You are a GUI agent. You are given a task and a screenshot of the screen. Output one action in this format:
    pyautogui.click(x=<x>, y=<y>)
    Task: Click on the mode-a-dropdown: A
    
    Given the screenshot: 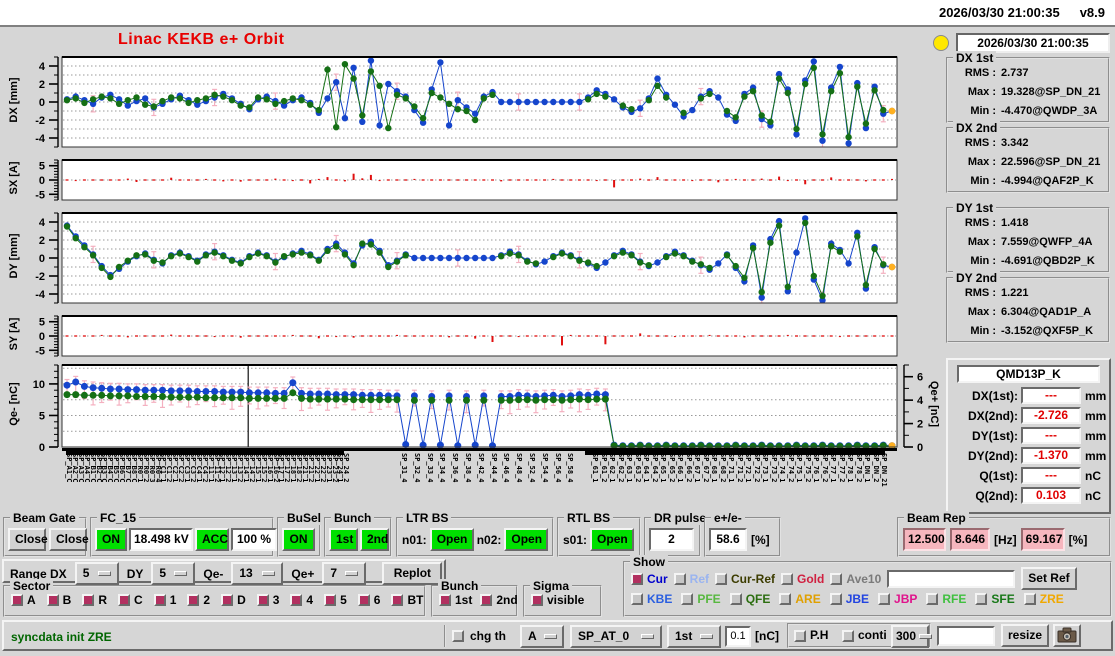 What is the action you would take?
    pyautogui.click(x=542, y=636)
    